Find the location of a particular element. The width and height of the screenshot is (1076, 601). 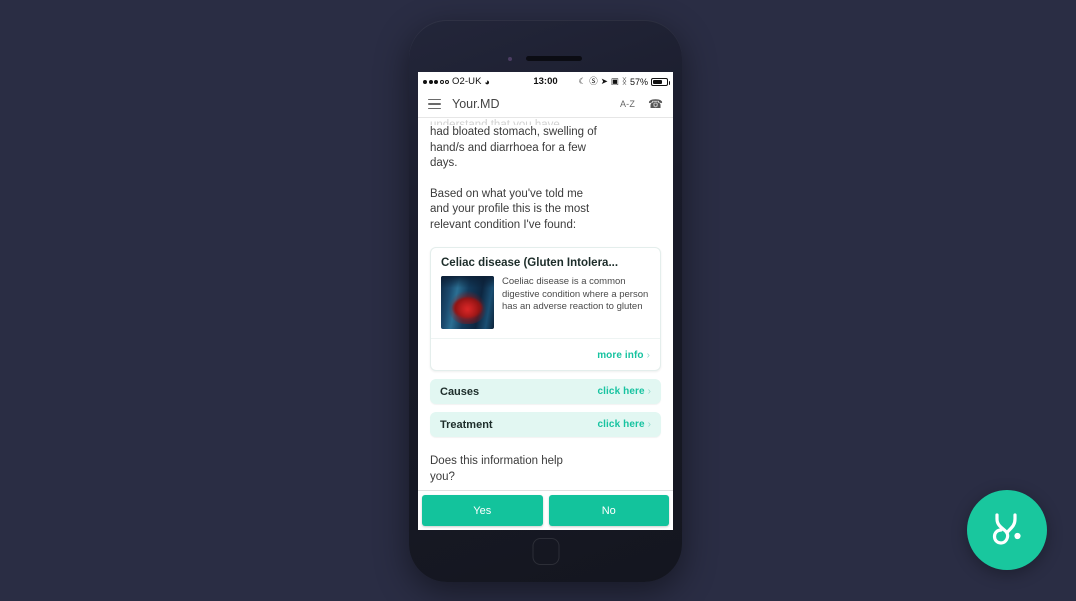

status-bar: O2-UK ◕ 13:00 ☾ Ⓢ ➤ ▣ ᛝ 57% is located at coordinates (545, 81).